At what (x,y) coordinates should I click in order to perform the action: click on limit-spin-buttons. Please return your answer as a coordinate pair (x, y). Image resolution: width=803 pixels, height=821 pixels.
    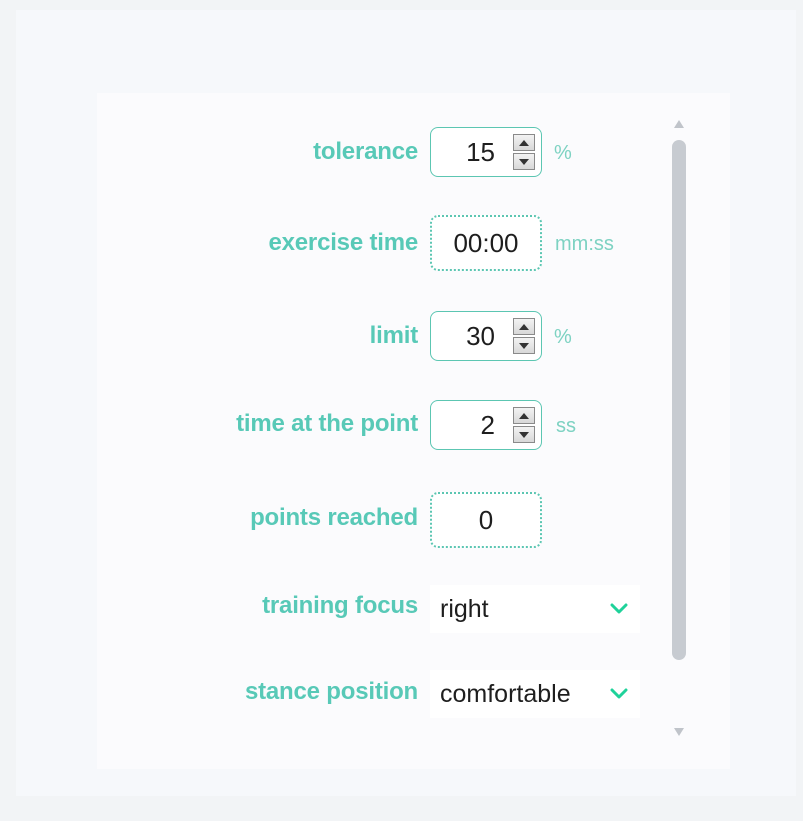
    Looking at the image, I should click on (524, 336).